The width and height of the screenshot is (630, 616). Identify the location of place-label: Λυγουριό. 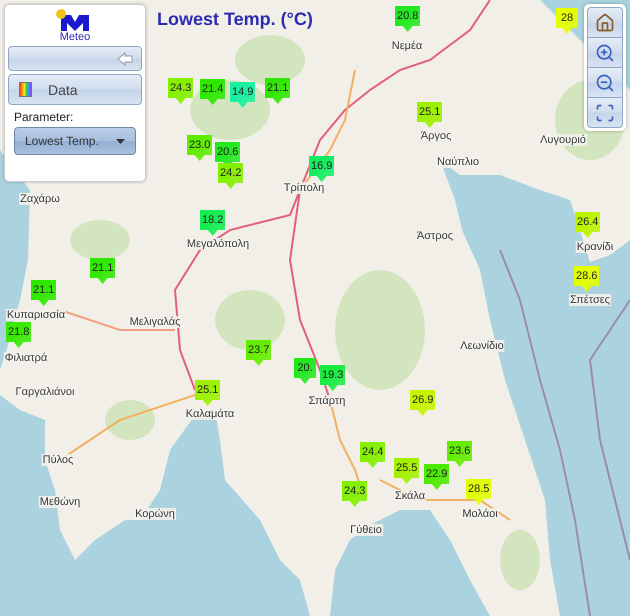
(563, 140).